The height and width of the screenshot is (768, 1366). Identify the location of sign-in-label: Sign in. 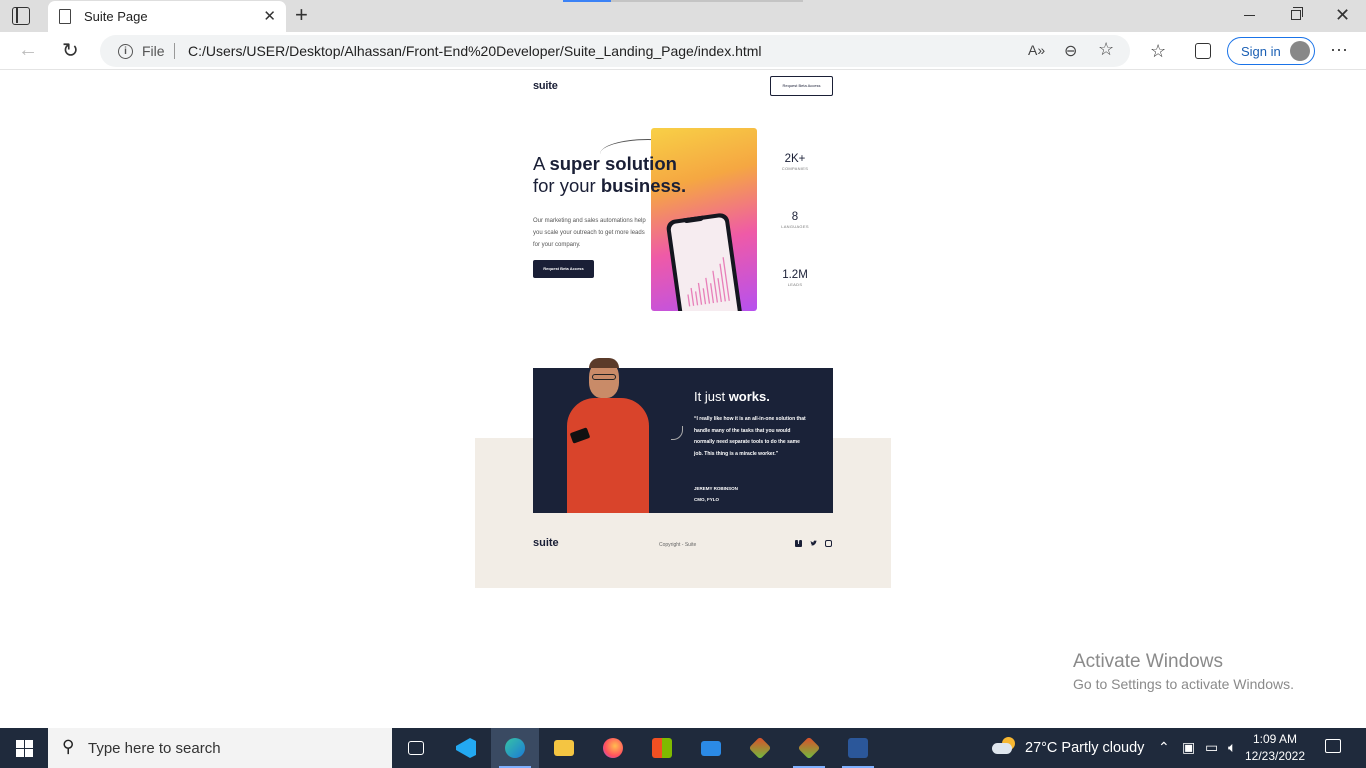
(1261, 51).